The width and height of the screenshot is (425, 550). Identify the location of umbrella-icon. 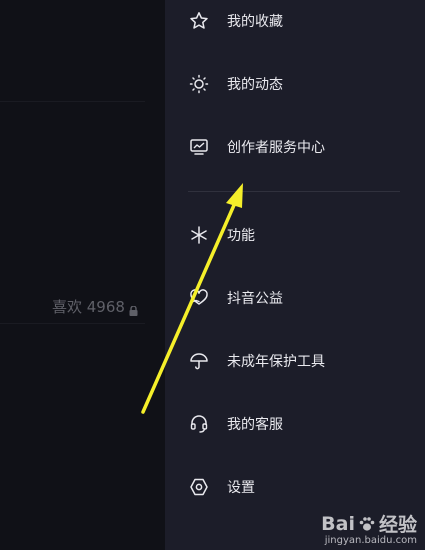
(199, 361).